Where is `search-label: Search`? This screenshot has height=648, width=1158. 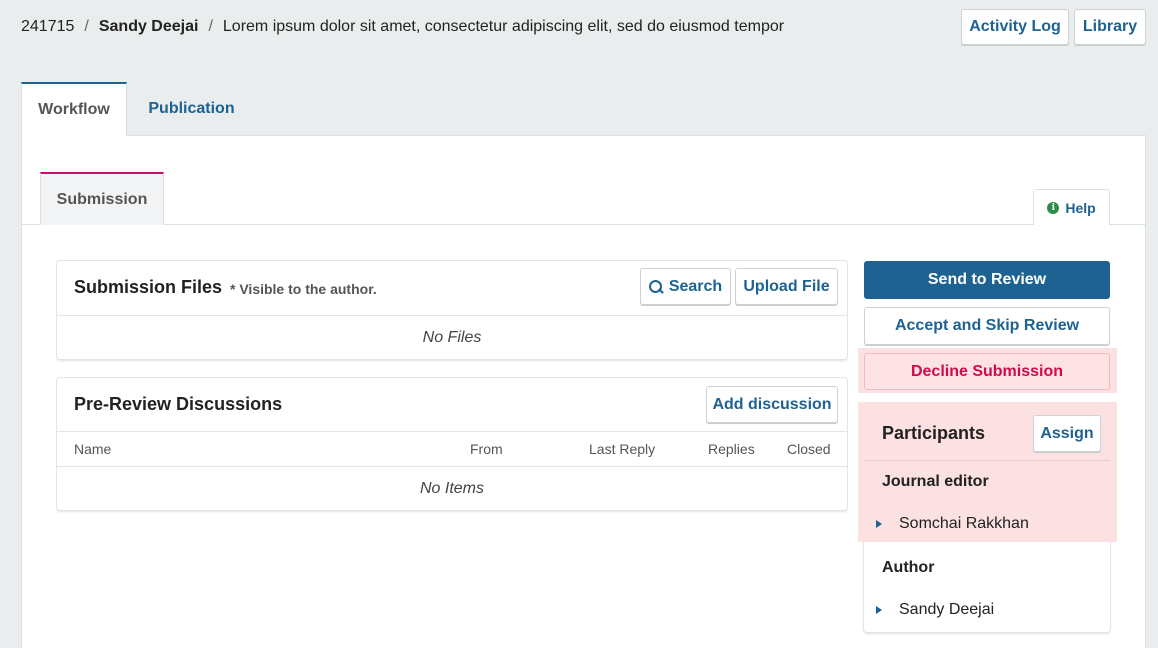 search-label: Search is located at coordinates (695, 286).